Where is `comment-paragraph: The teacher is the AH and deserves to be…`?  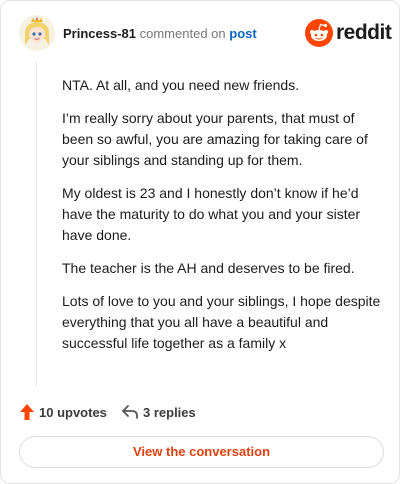 comment-paragraph: The teacher is the AH and deserves to be… is located at coordinates (208, 268).